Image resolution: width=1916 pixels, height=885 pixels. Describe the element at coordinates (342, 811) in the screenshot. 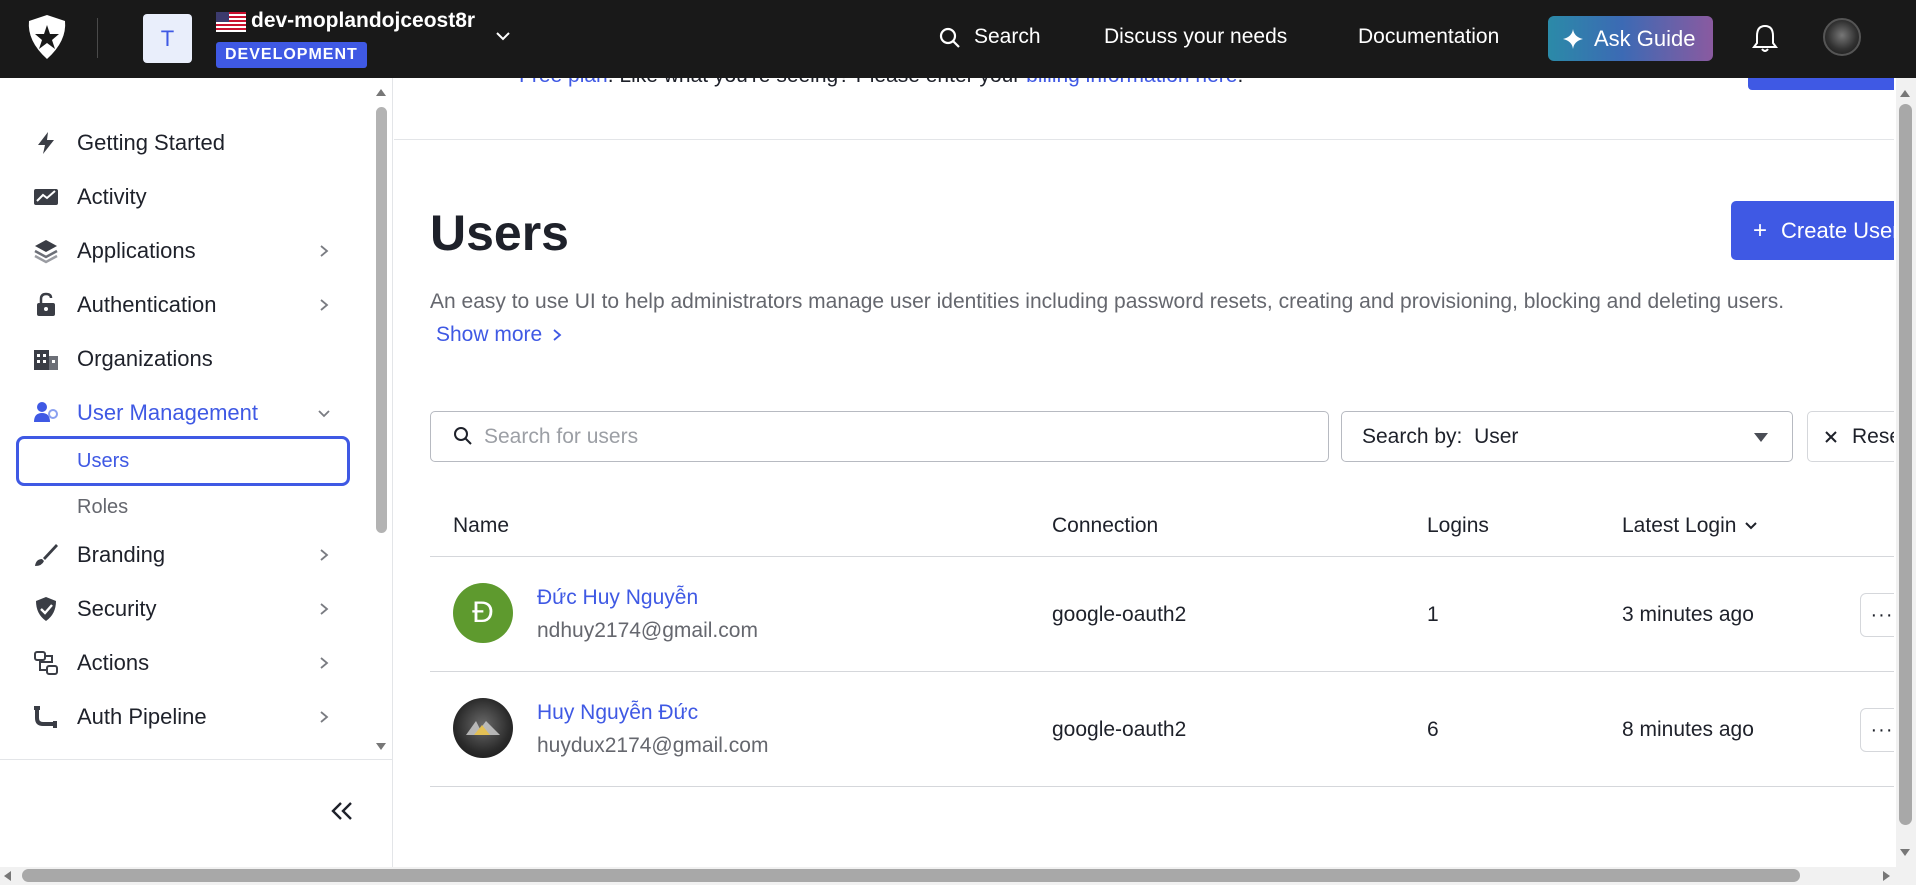

I see `collapse-sidebar-icon` at that location.